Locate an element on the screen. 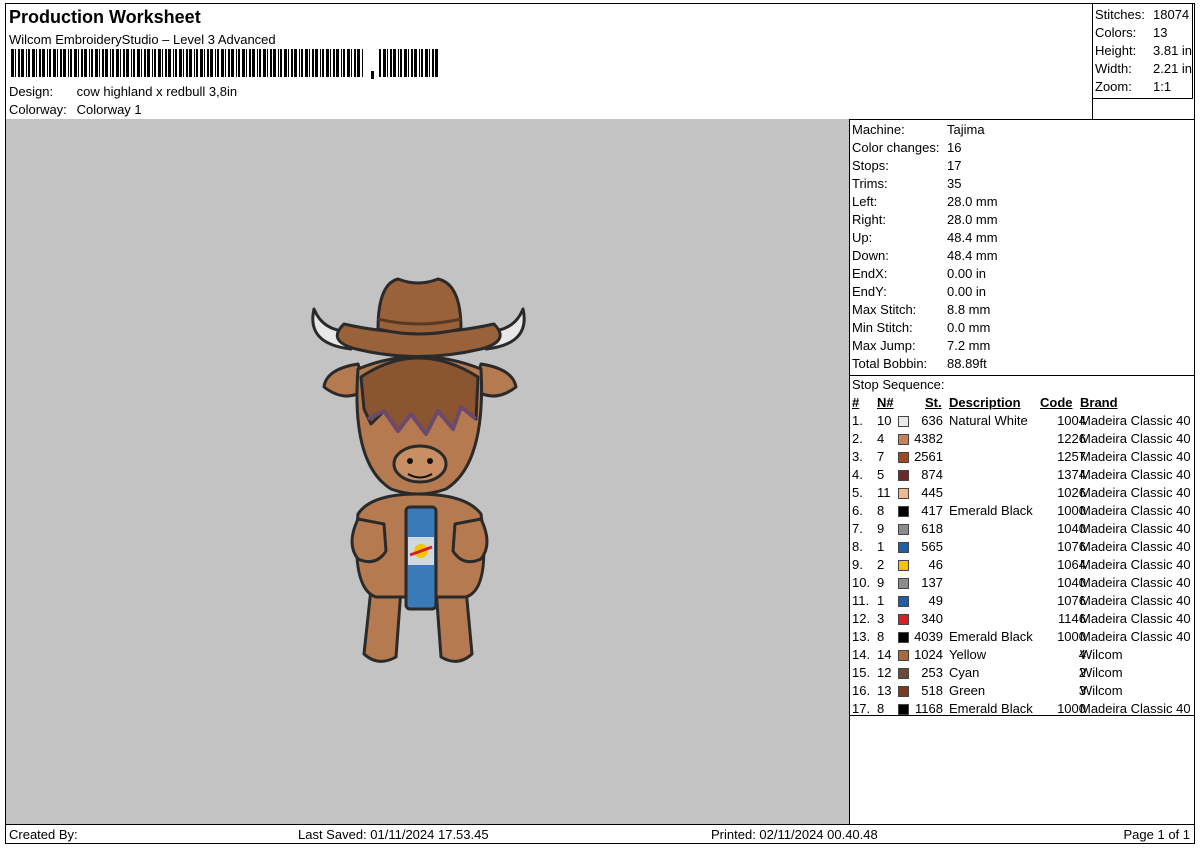 The image size is (1200, 848). stop-number: 12. is located at coordinates (861, 618).